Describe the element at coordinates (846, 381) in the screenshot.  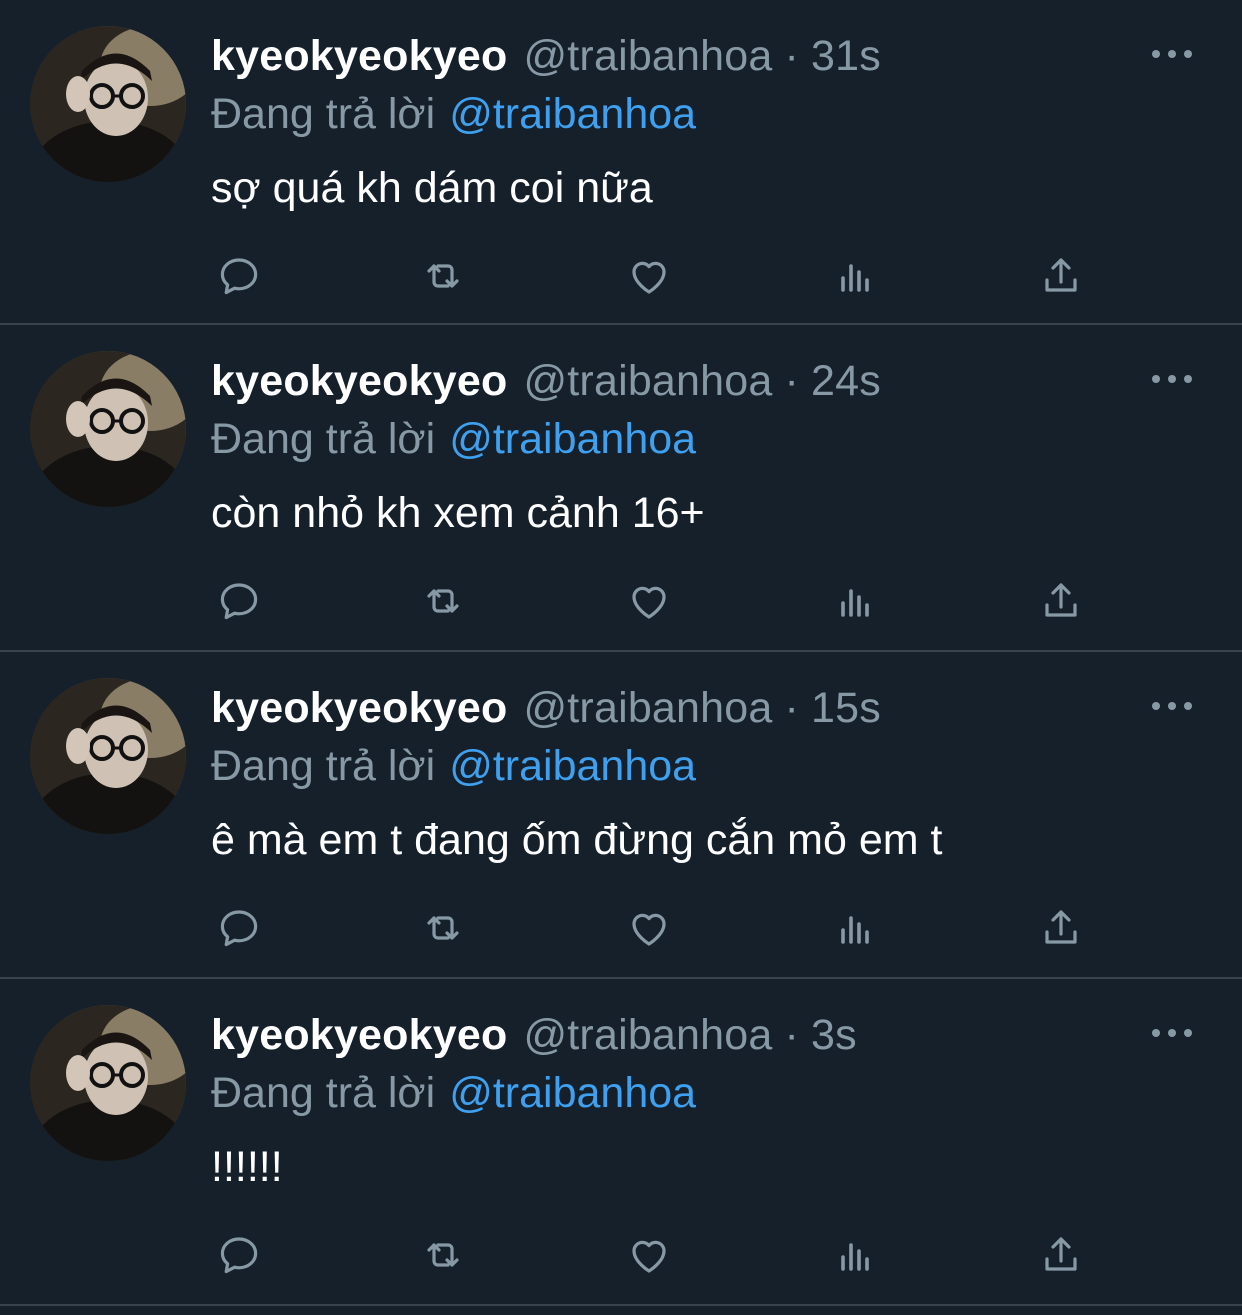
I see `timestamp: 24s` at that location.